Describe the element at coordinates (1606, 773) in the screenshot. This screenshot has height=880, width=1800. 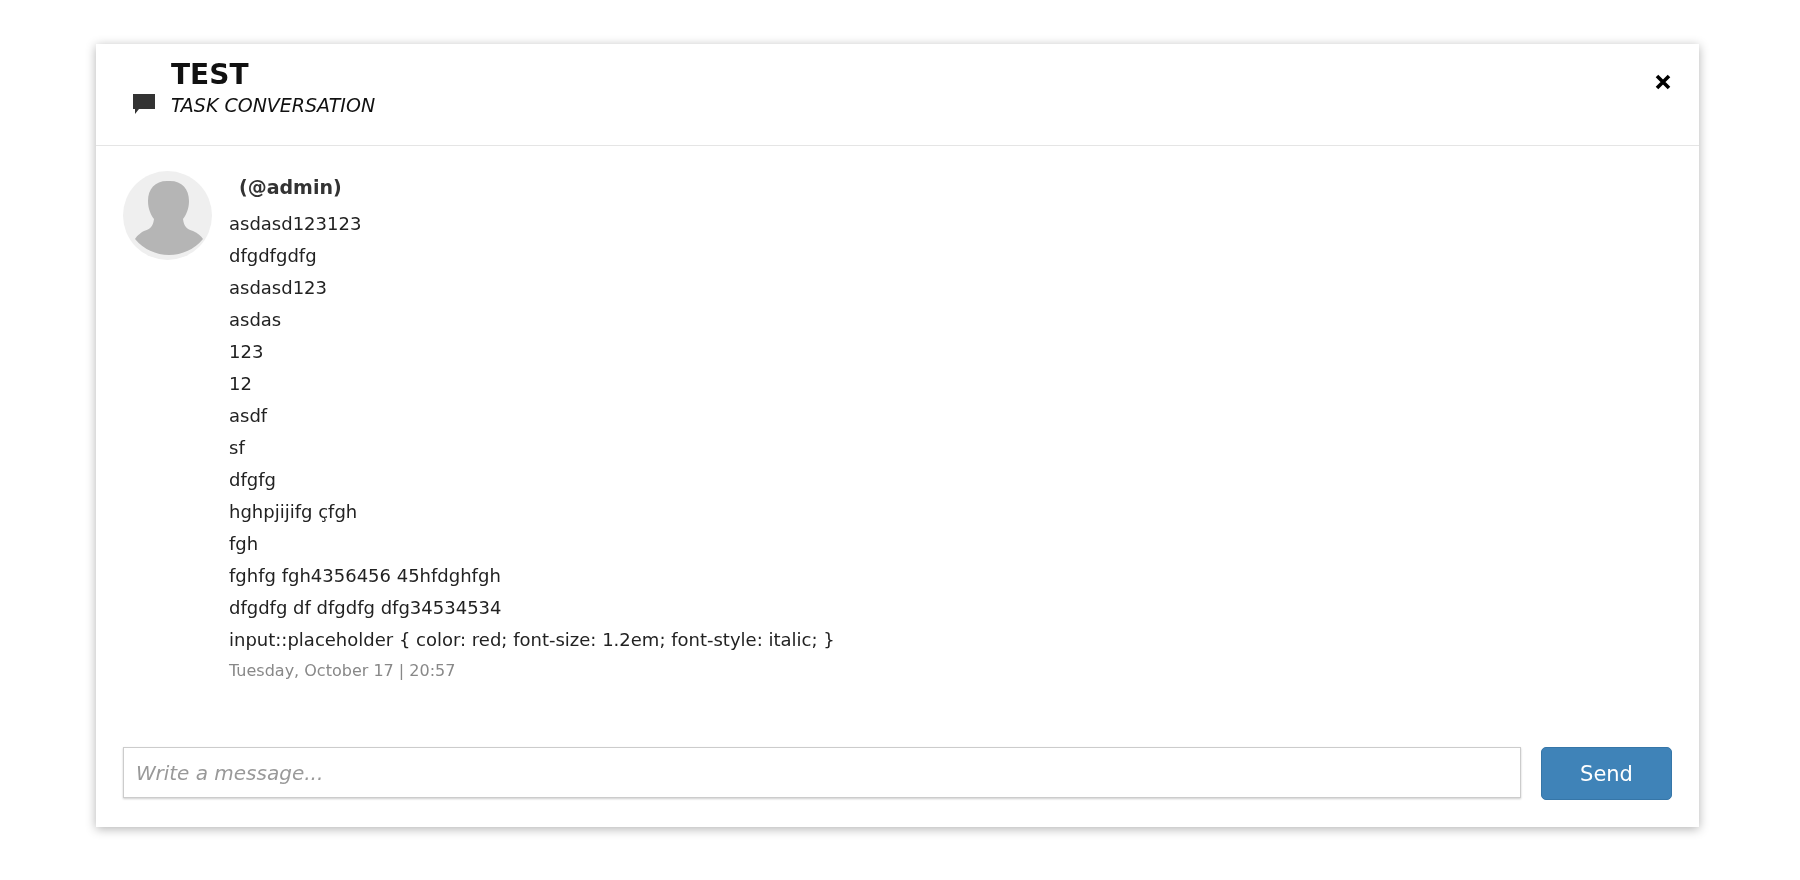
I see `send-button: Send` at that location.